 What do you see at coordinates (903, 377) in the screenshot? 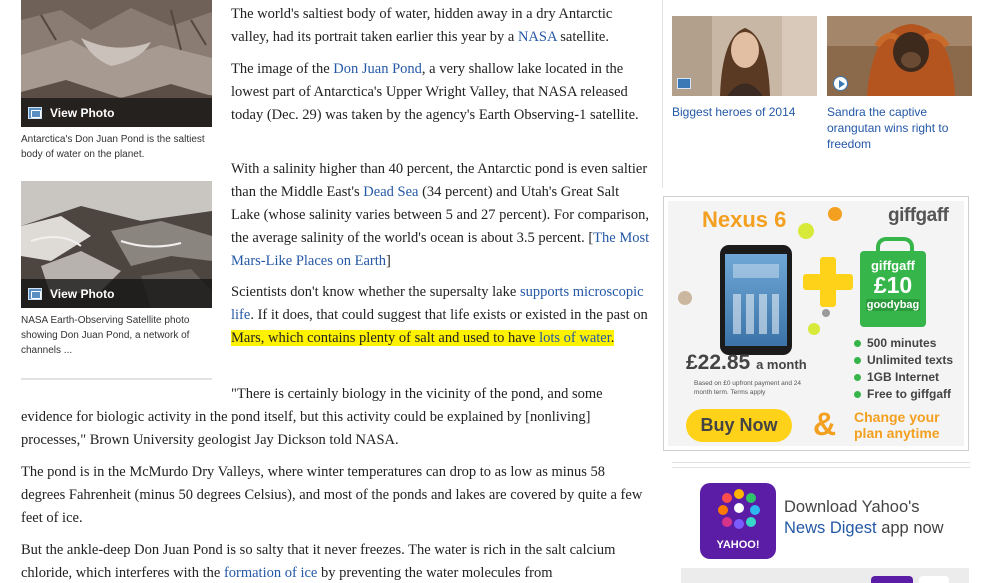
I see `feature-item: 1GB Internet` at bounding box center [903, 377].